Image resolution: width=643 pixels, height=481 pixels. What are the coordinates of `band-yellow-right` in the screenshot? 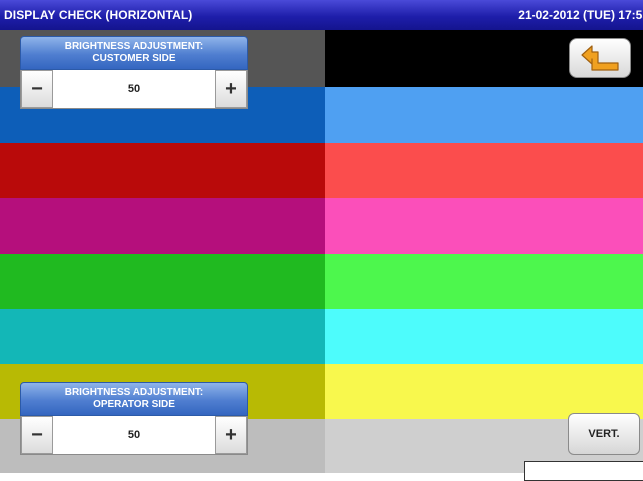 It's located at (484, 391).